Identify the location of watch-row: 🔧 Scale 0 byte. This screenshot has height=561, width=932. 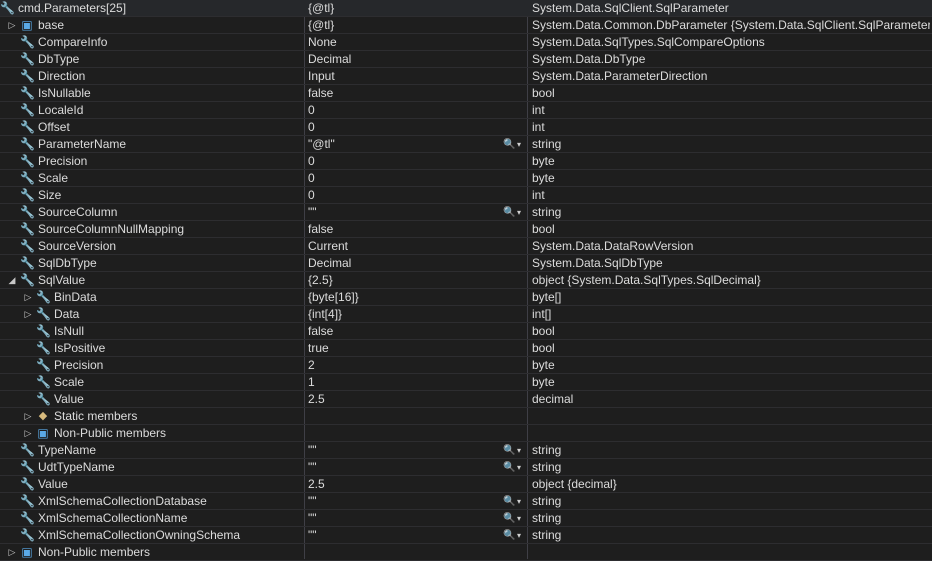
(466, 178).